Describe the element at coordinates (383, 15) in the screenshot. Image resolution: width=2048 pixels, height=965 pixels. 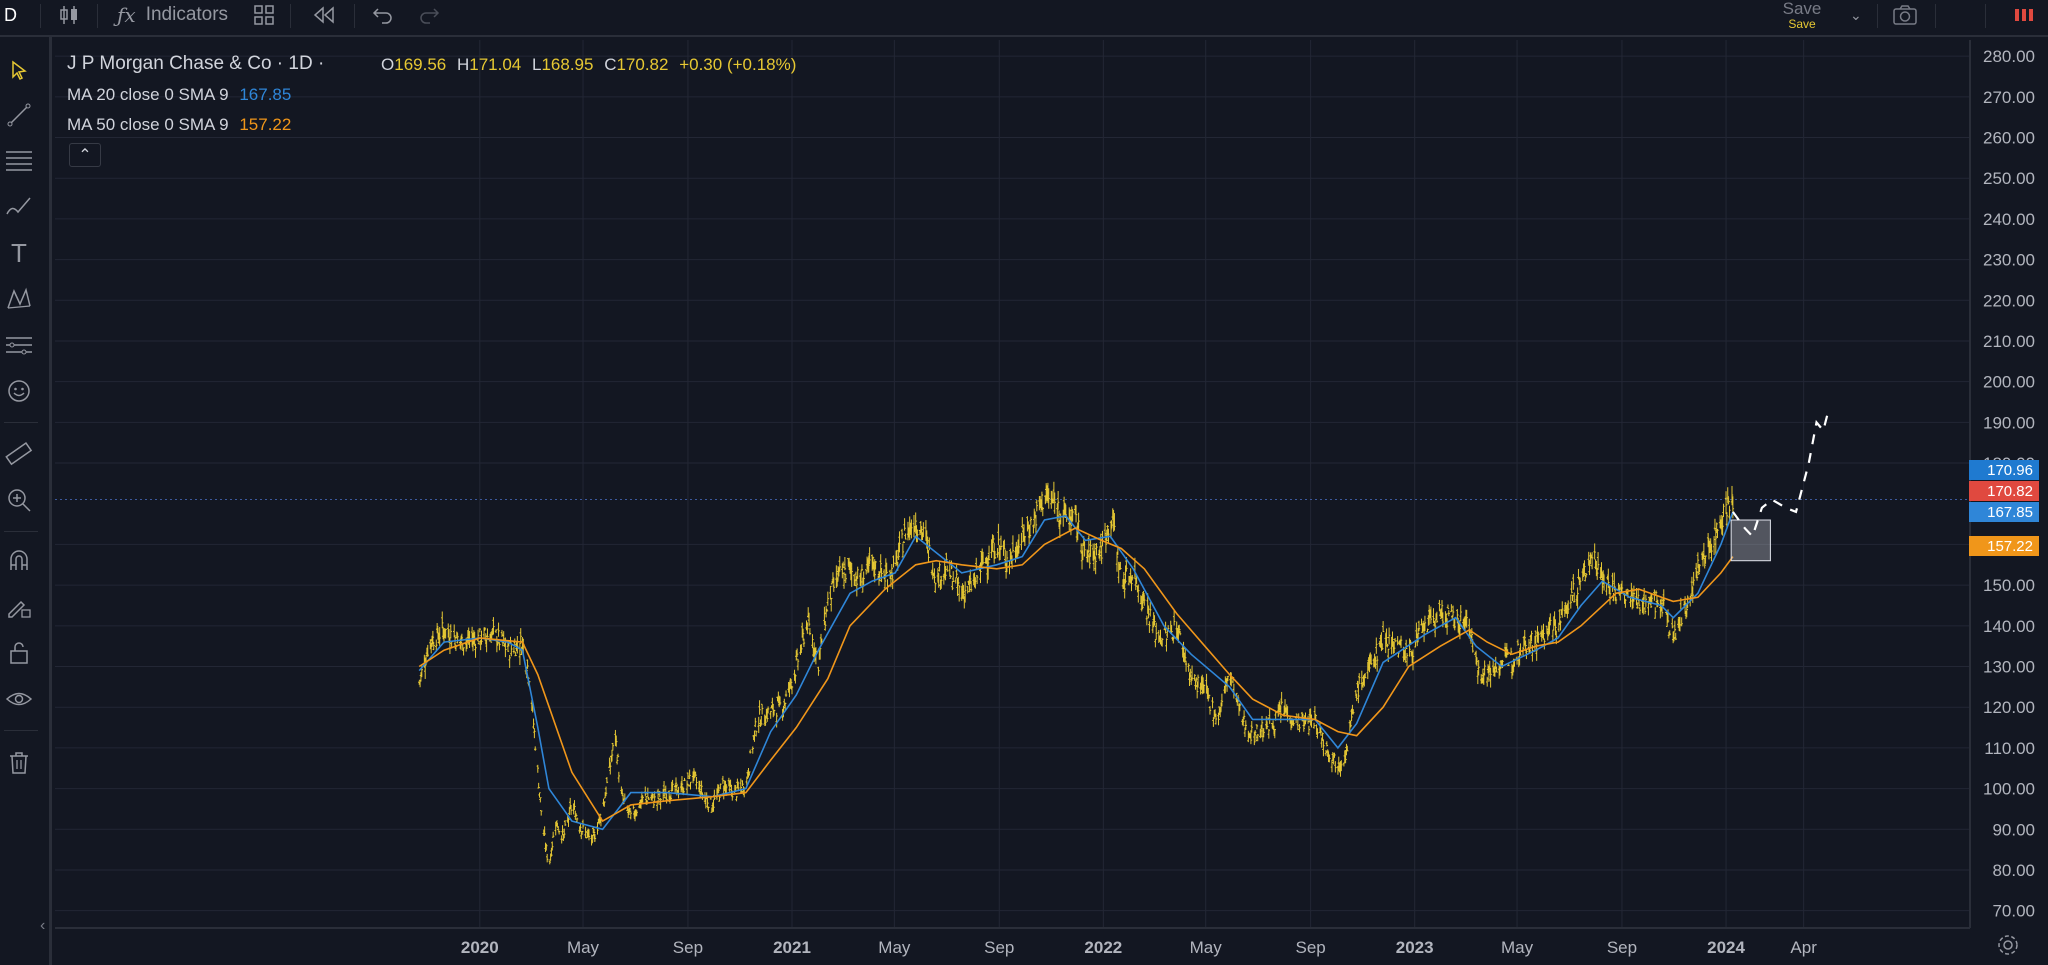
I see `undo-icon` at that location.